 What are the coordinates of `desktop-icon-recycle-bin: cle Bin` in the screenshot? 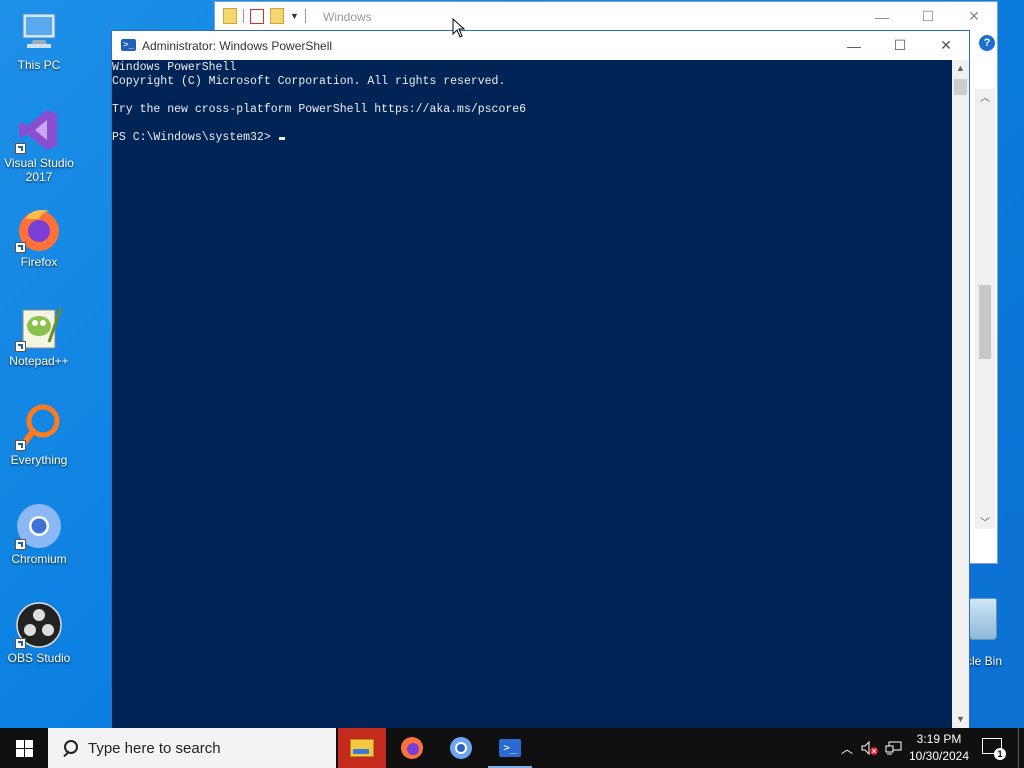 It's located at (995, 633).